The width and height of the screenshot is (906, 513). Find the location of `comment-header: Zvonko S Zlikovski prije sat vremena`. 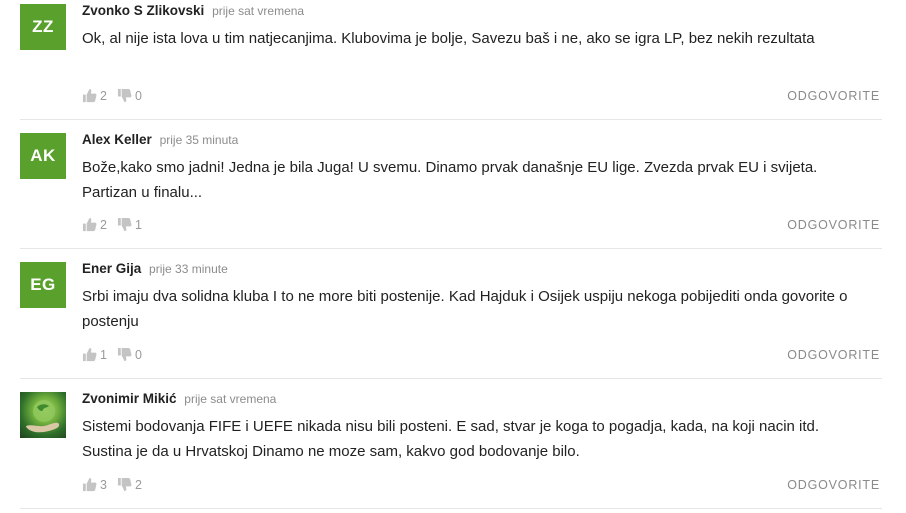

comment-header: Zvonko S Zlikovski prije sat vremena is located at coordinates (193, 11).